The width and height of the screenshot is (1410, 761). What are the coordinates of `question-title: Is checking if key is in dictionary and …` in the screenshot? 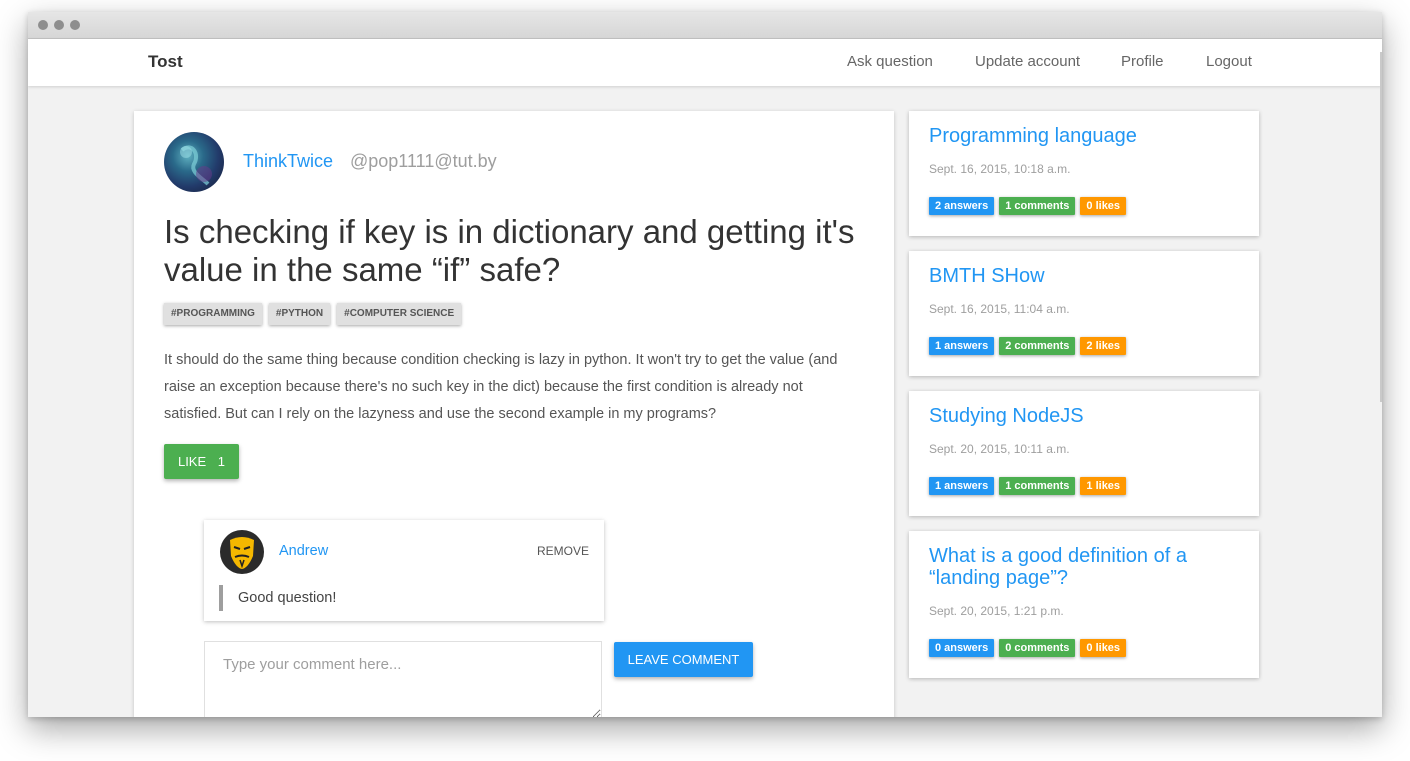 It's located at (509, 250).